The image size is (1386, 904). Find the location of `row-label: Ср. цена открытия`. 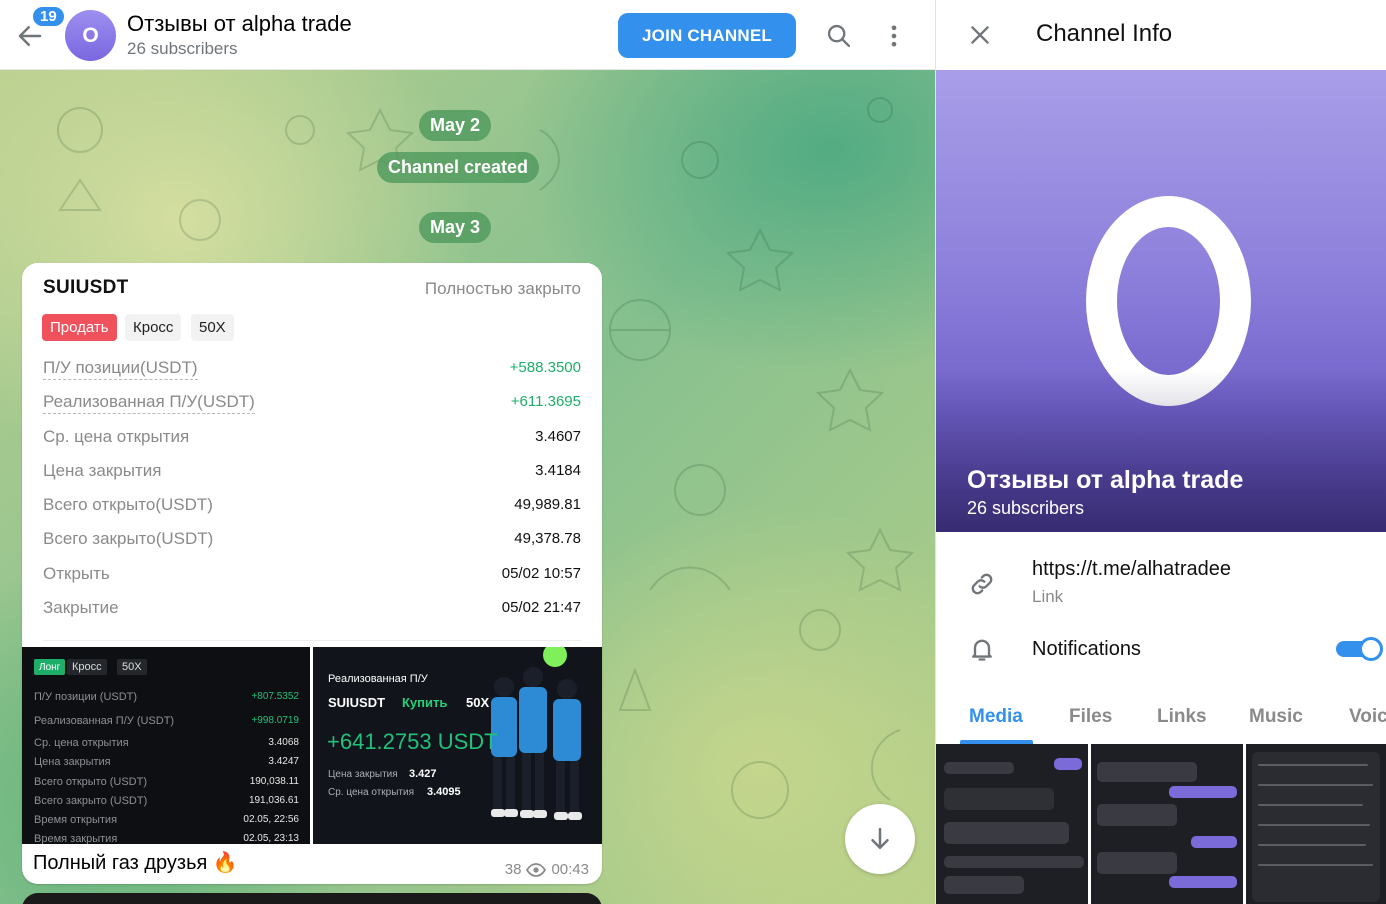

row-label: Ср. цена открытия is located at coordinates (116, 436).